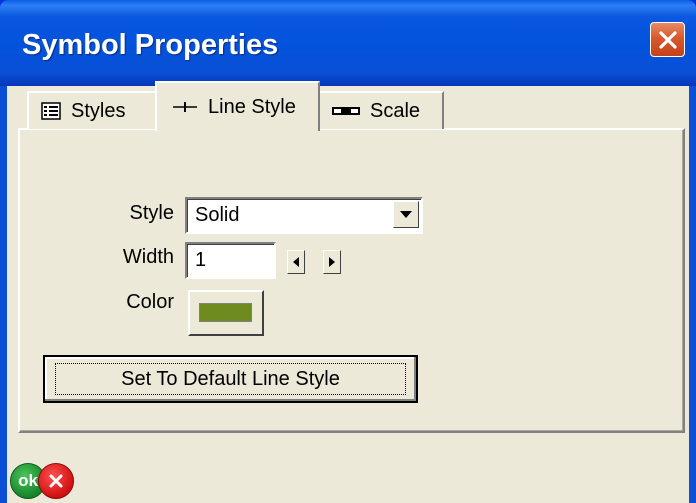  I want to click on tab-line-style-label: Line Style, so click(252, 106).